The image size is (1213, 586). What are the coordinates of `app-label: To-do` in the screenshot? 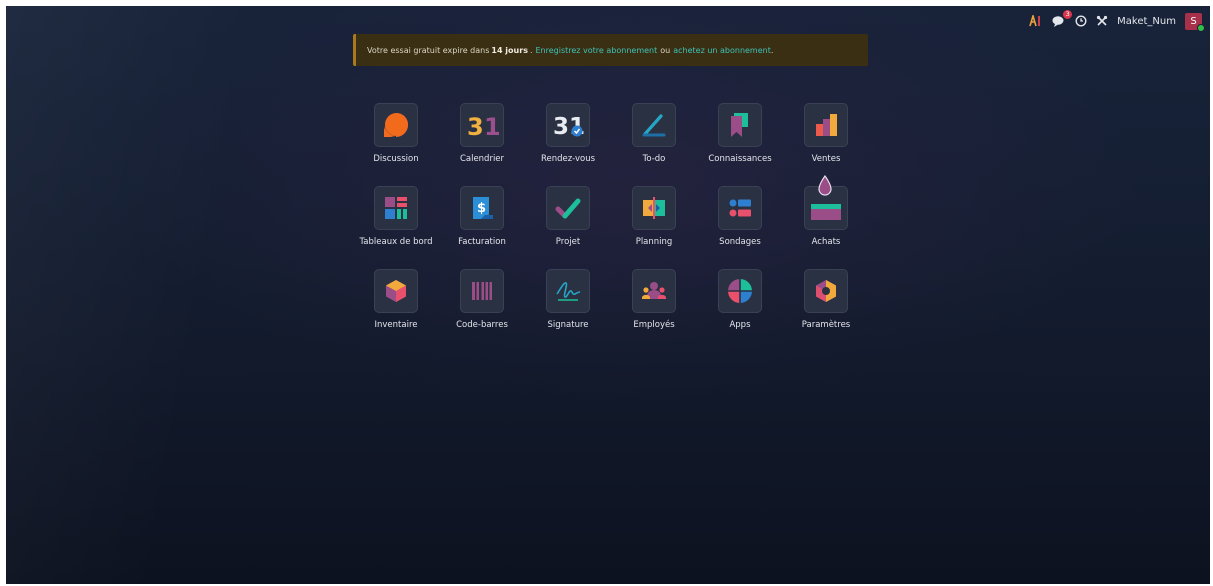 It's located at (654, 159).